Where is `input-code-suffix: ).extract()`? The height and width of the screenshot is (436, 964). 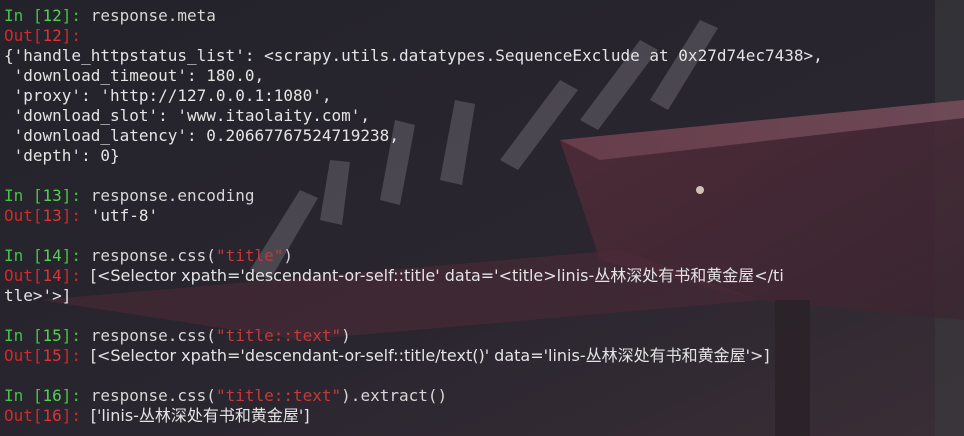
input-code-suffix: ).extract() is located at coordinates (394, 395).